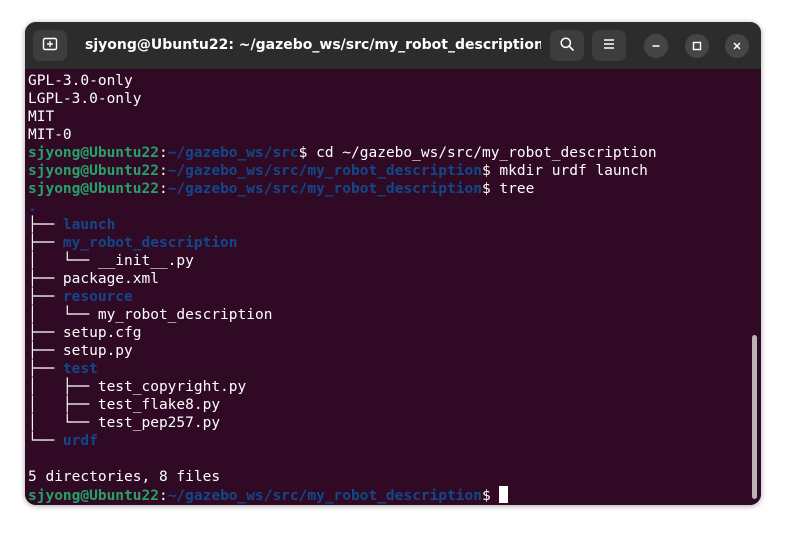 The width and height of the screenshot is (786, 533). I want to click on terminal-line: │ ├── test_flake8.py, so click(387, 405).